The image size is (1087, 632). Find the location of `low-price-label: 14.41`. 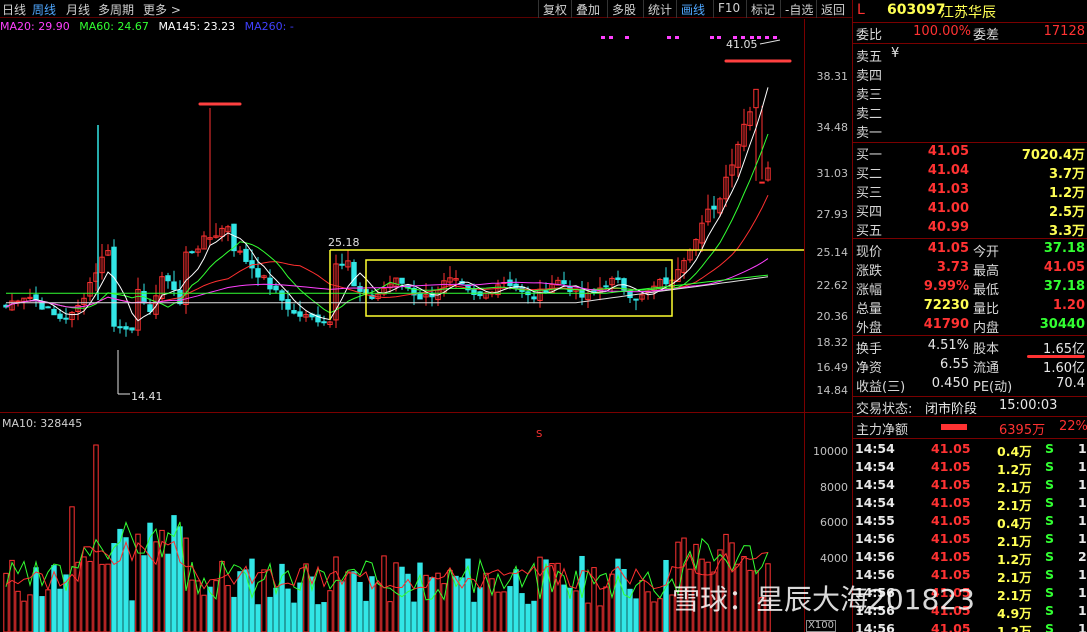

low-price-label: 14.41 is located at coordinates (147, 396).